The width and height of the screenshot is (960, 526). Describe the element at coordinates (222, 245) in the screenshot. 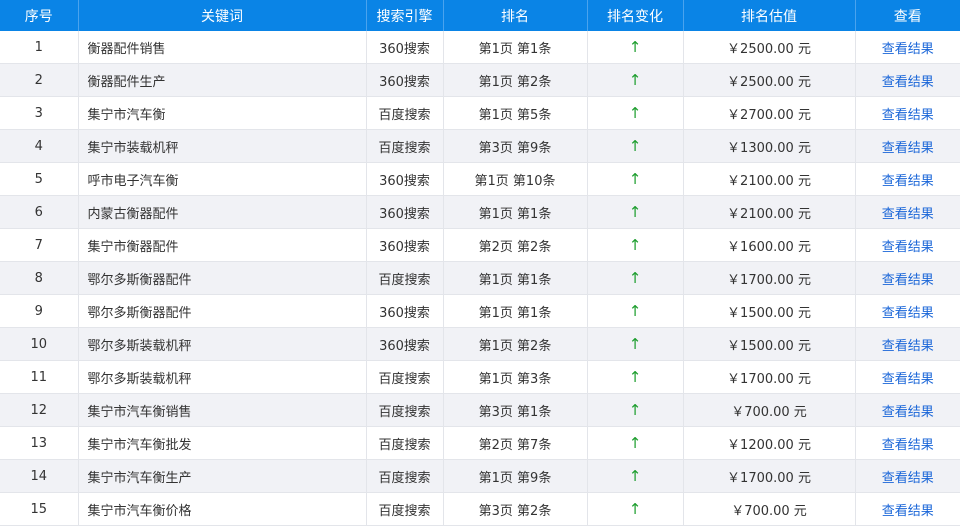

I see `keyword-cell: 集宁市衡器配件` at that location.